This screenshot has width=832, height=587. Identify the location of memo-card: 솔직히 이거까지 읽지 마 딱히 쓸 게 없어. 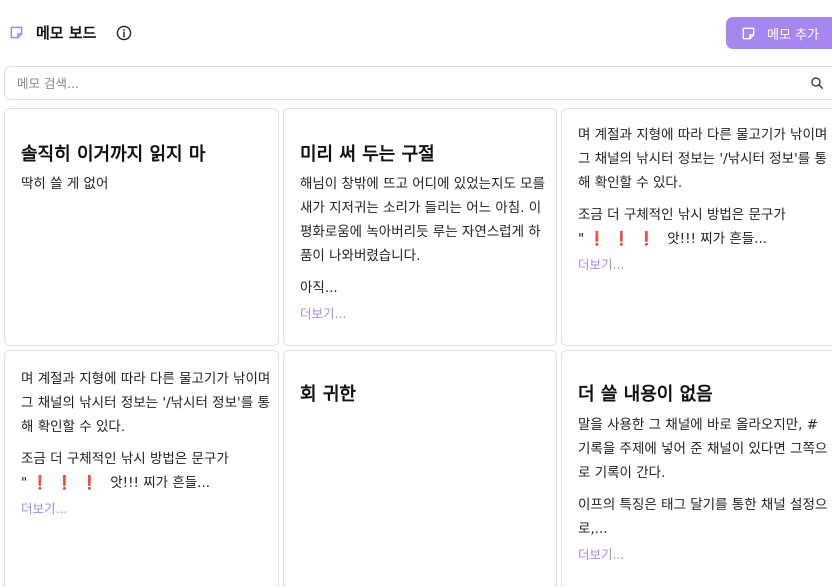
(141, 227).